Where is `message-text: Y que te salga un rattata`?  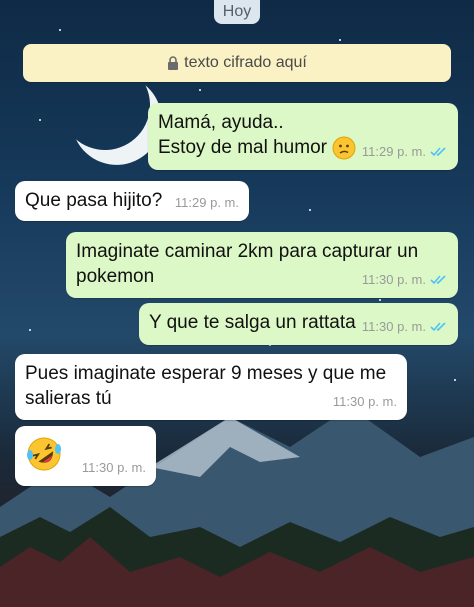
message-text: Y que te salga un rattata is located at coordinates (252, 322).